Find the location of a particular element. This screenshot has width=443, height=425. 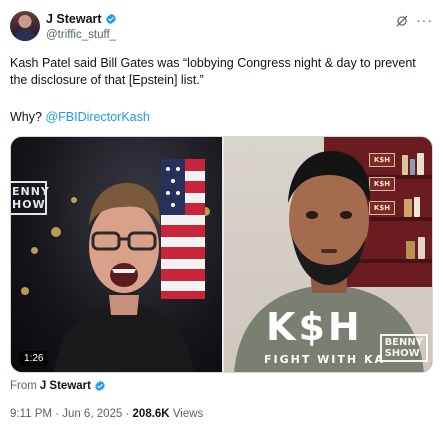

shirt-logo-text: K$H is located at coordinates (314, 327).